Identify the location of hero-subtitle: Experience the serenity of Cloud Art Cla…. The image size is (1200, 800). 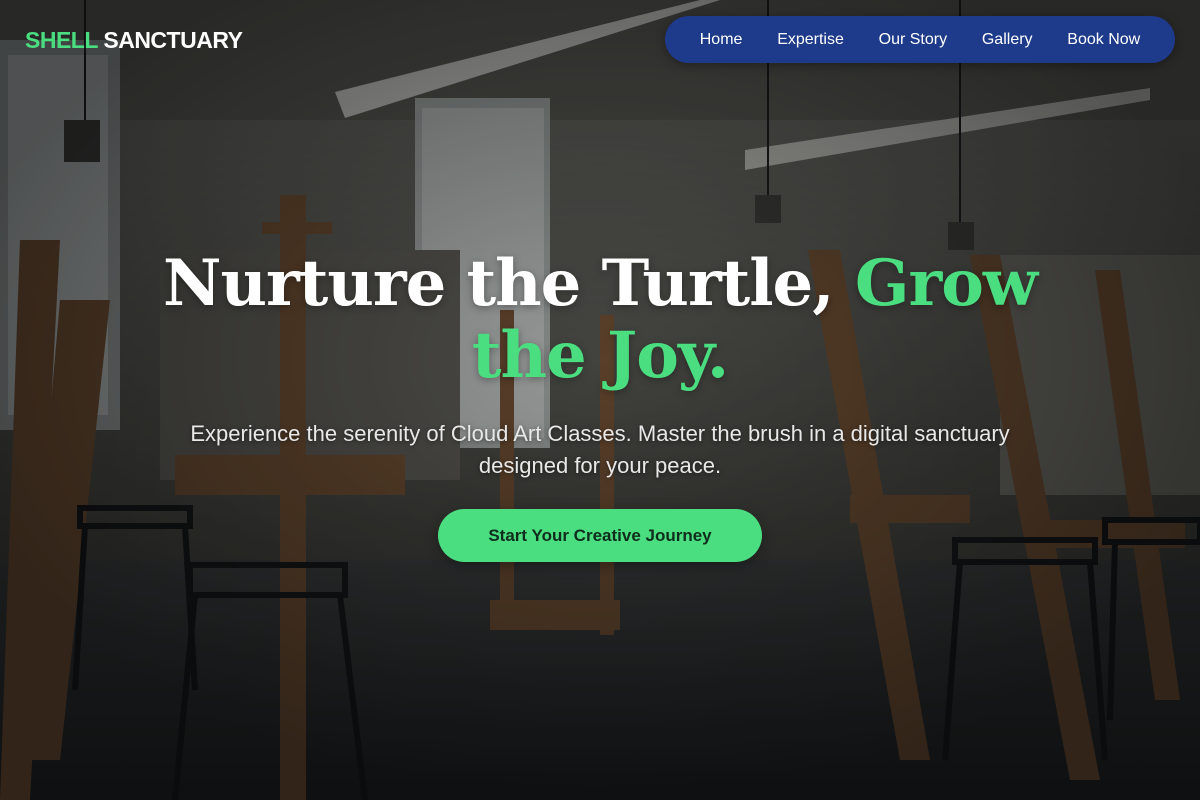
(600, 449).